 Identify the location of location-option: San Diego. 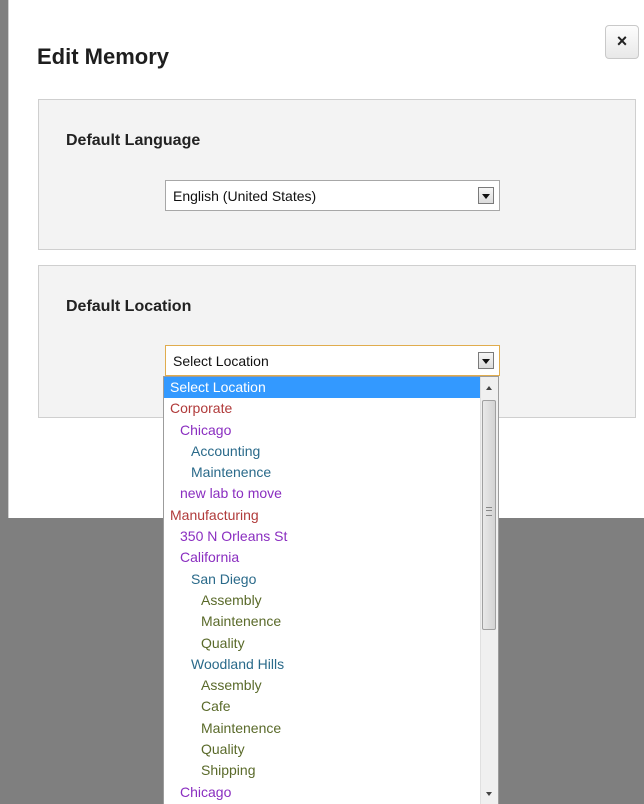
(322, 579).